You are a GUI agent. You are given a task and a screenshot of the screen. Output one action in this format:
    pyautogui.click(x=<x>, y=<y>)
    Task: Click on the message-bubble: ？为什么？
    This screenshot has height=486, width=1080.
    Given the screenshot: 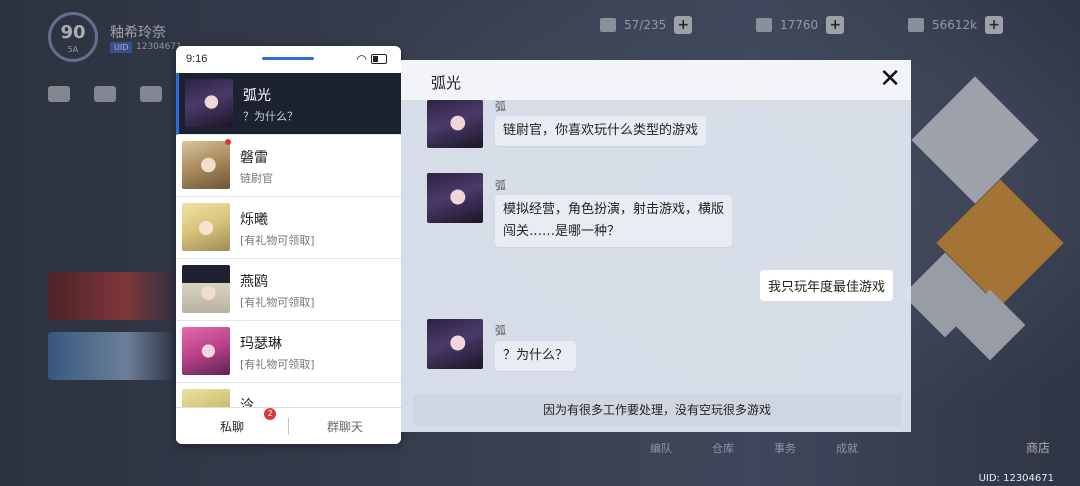 What is the action you would take?
    pyautogui.click(x=536, y=356)
    